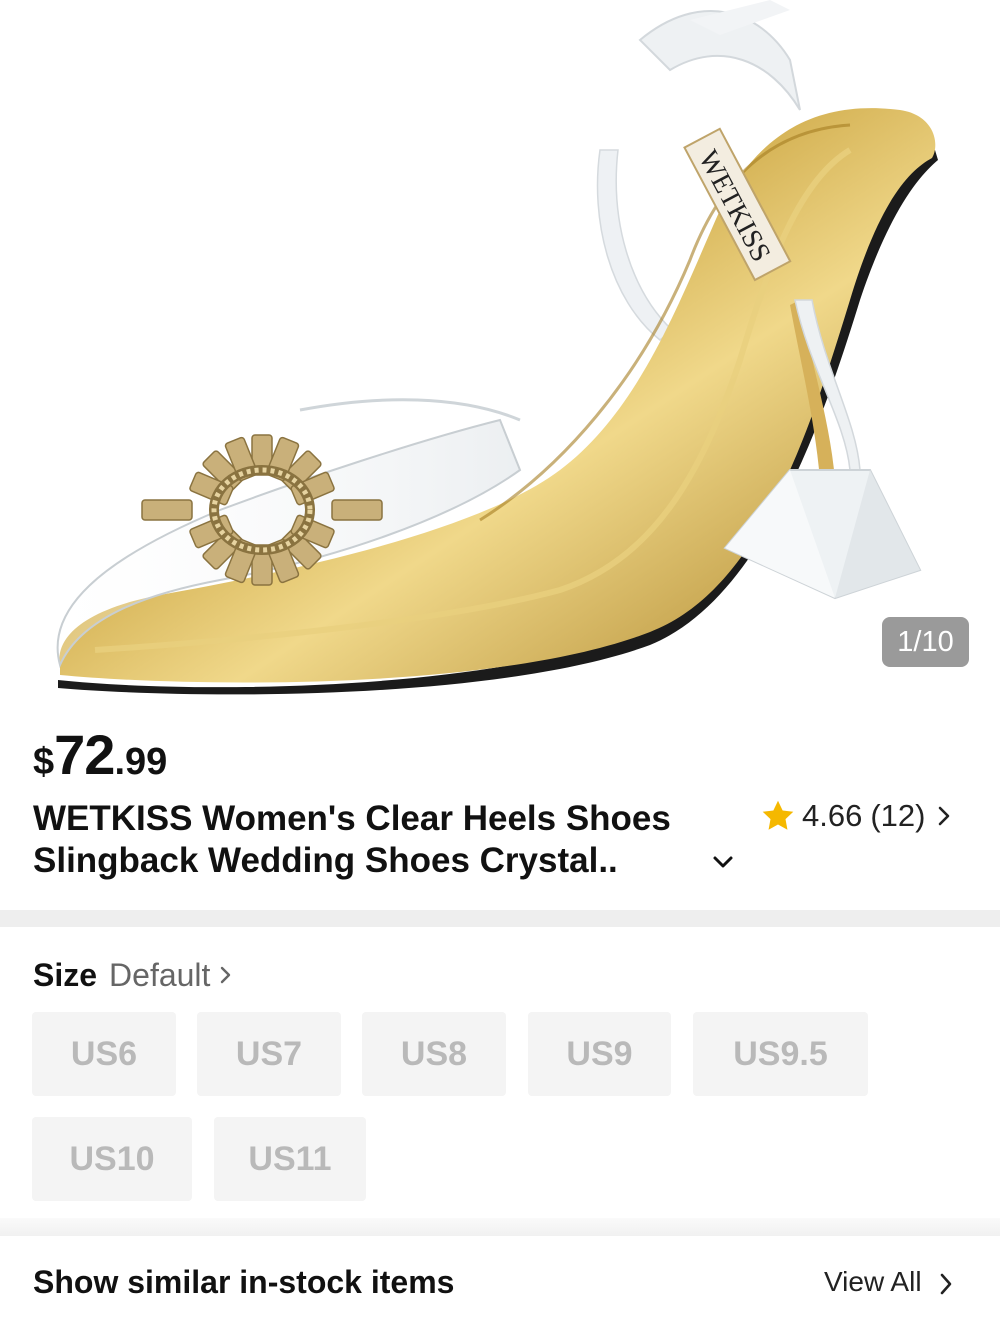 The width and height of the screenshot is (1000, 1333). Describe the element at coordinates (832, 815) in the screenshot. I see `rating-score: 4.66` at that location.